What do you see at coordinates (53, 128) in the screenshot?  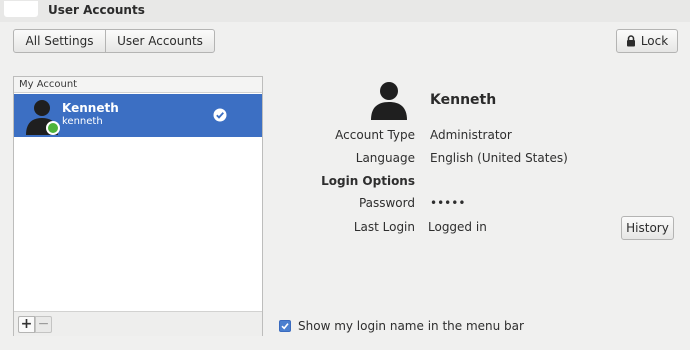 I see `online-status-icon` at bounding box center [53, 128].